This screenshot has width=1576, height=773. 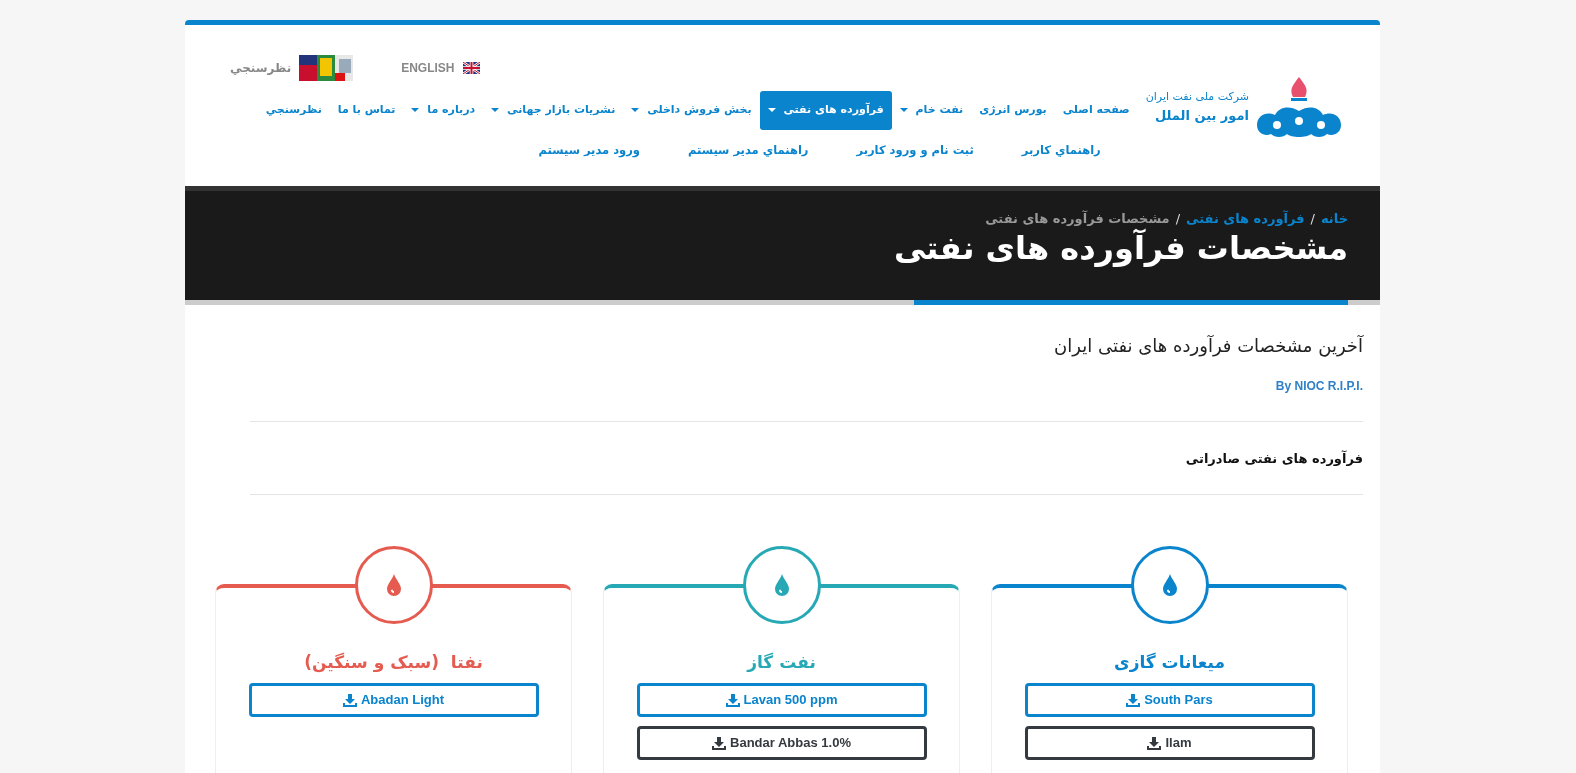 I want to click on download-button: Ilam, so click(x=1169, y=743).